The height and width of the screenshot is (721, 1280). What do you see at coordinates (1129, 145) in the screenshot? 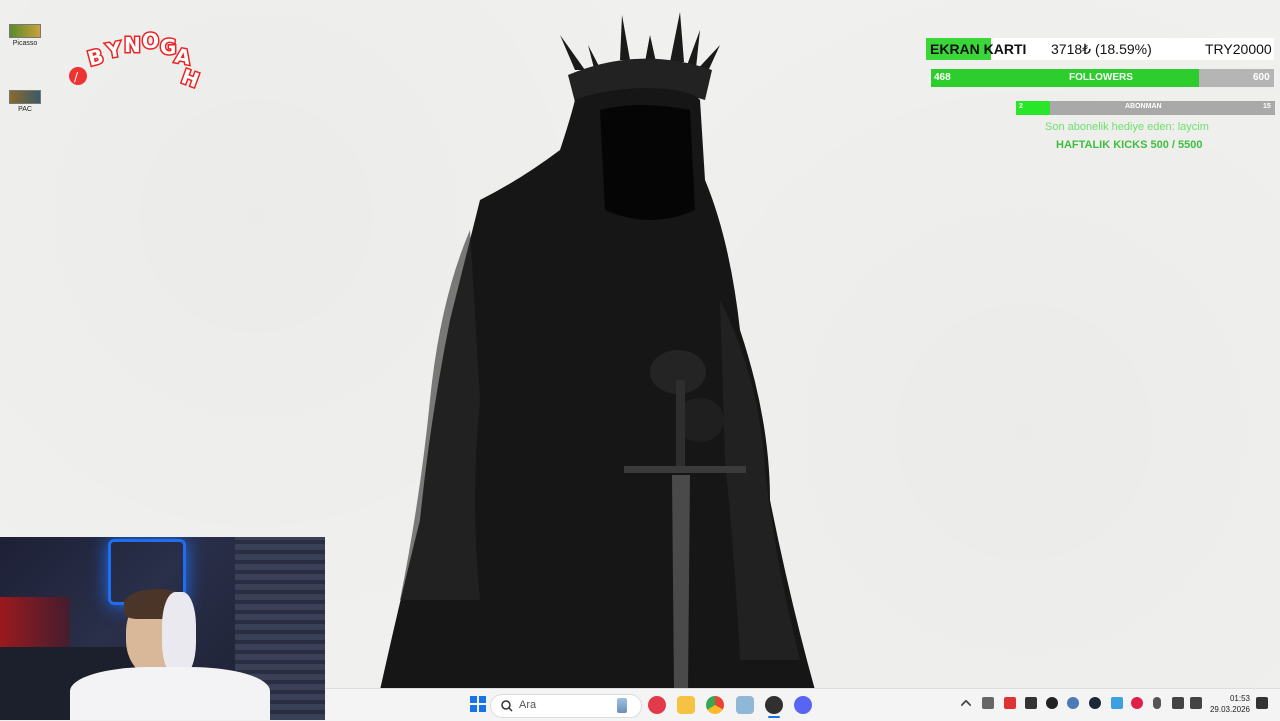
I see `weekly-kicks-counter: HAFTALIK KICKS 500 / 5500` at bounding box center [1129, 145].